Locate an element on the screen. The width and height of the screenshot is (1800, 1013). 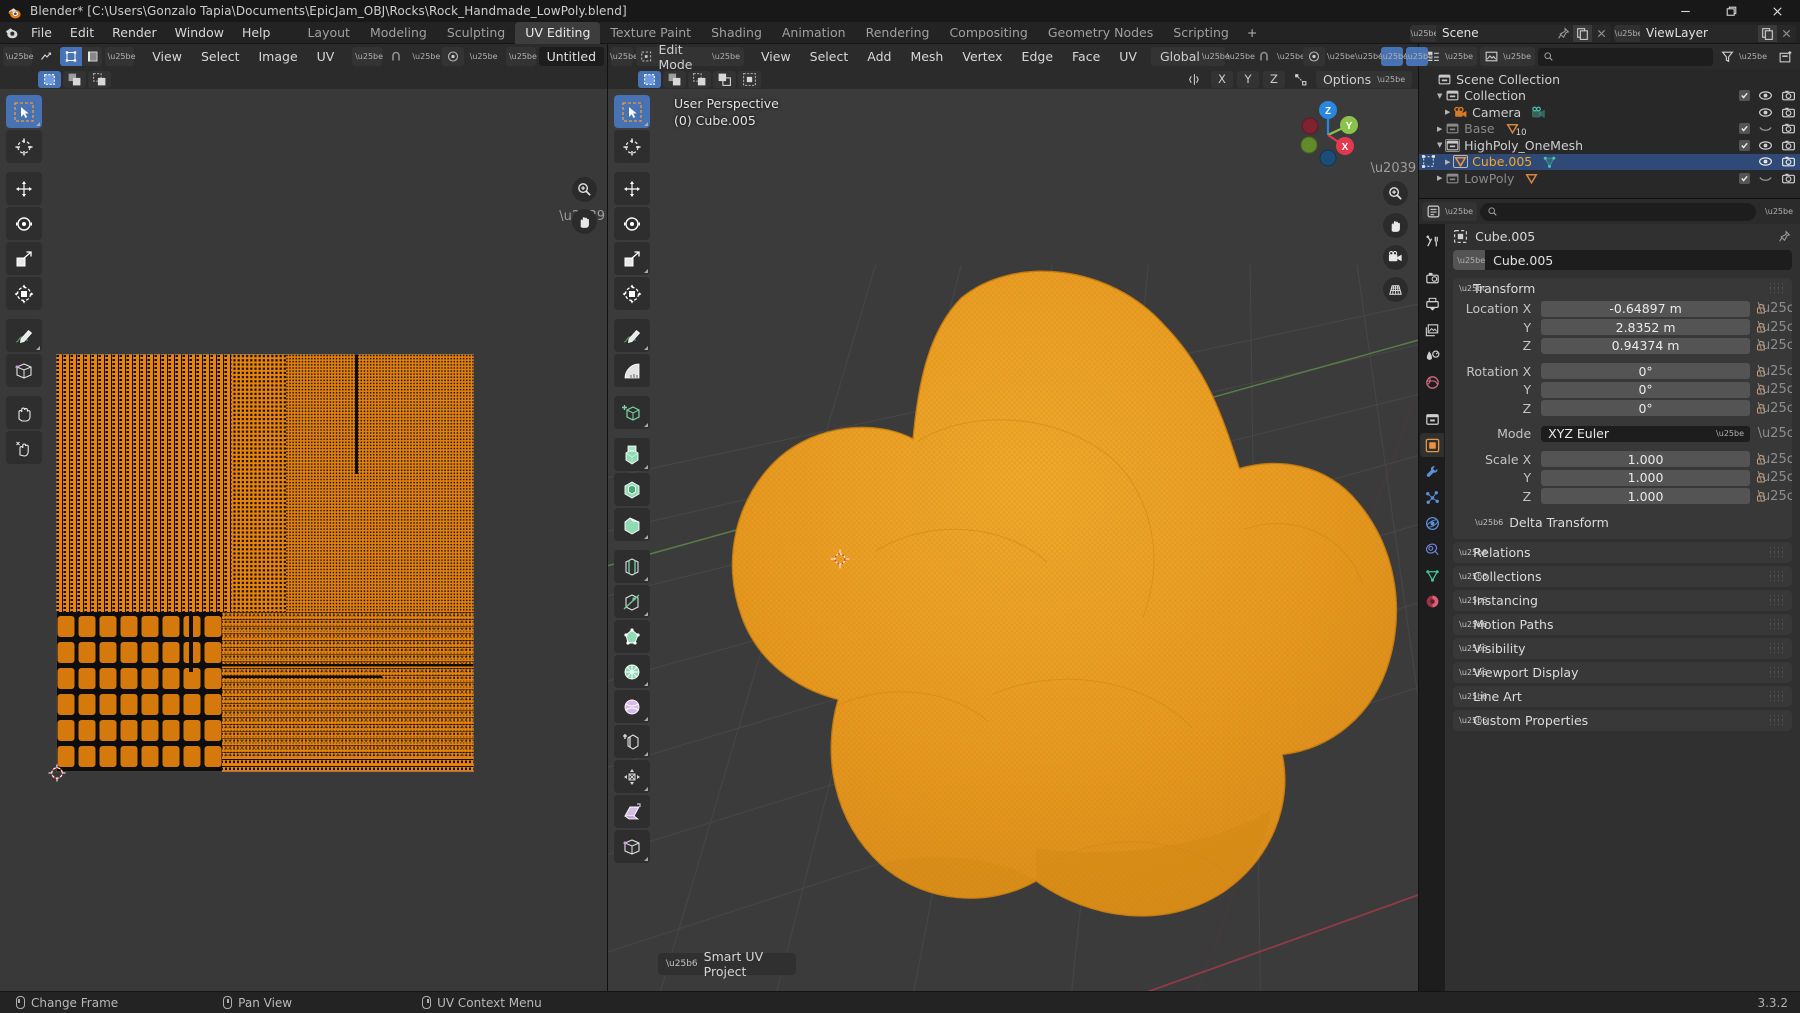
properties-tab-modifier is located at coordinates (1432, 471).